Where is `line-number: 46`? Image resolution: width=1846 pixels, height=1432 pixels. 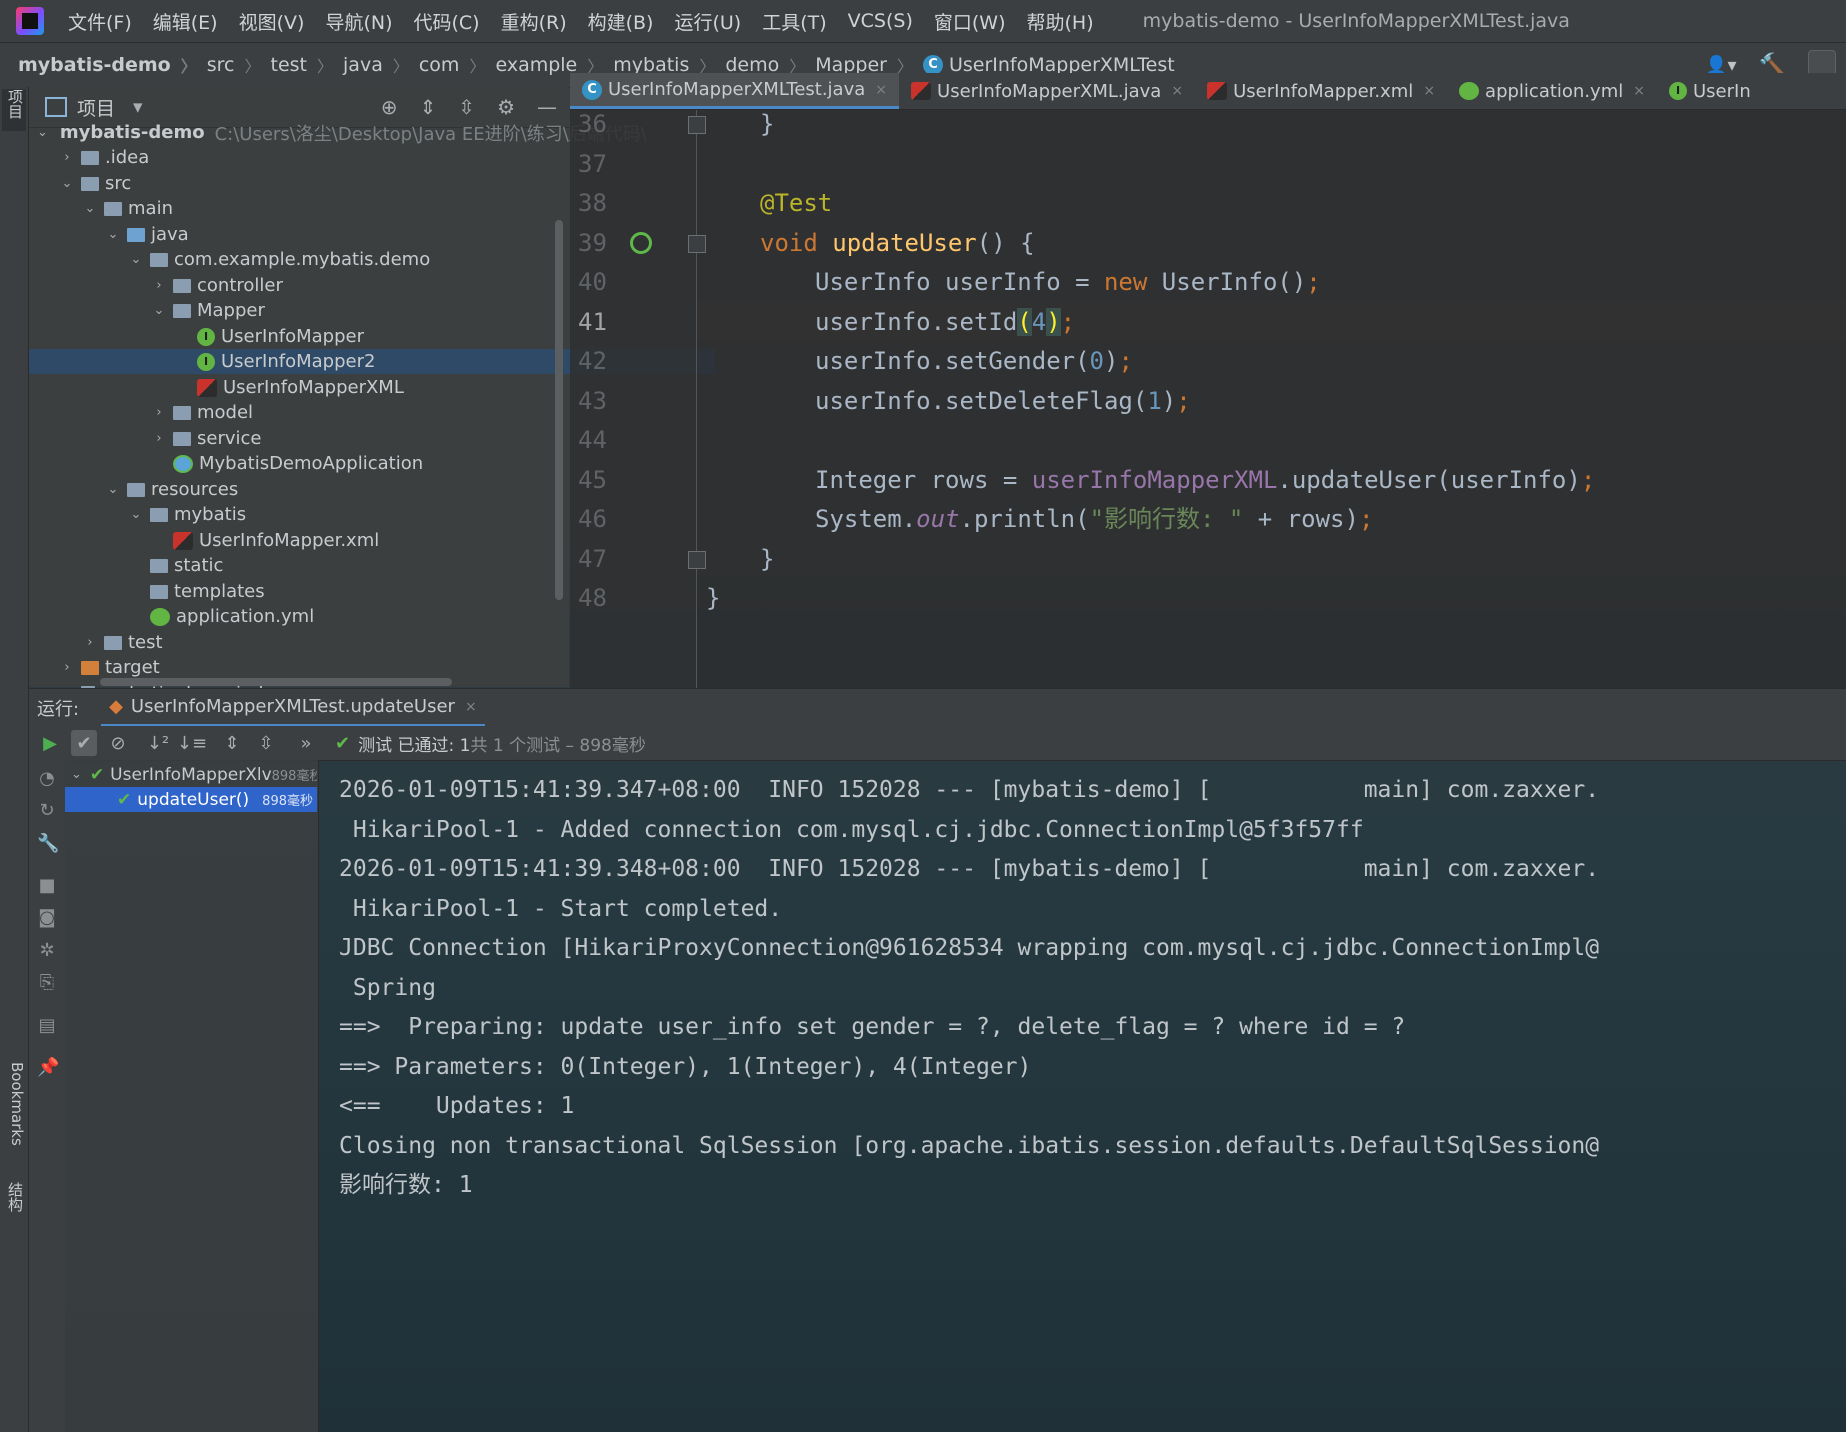 line-number: 46 is located at coordinates (592, 519).